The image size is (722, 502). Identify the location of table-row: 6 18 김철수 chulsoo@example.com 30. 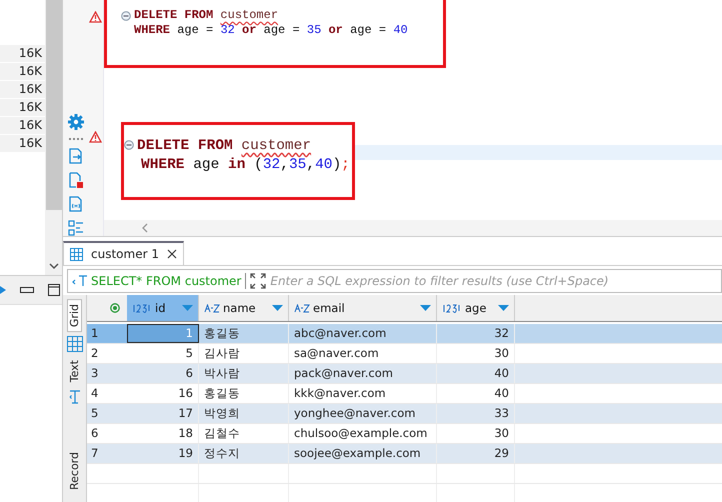
(404, 434).